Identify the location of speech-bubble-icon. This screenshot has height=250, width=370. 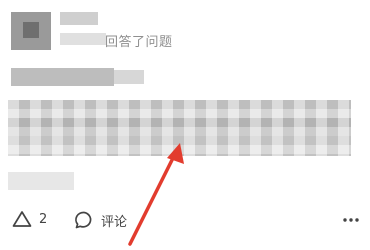
(83, 220).